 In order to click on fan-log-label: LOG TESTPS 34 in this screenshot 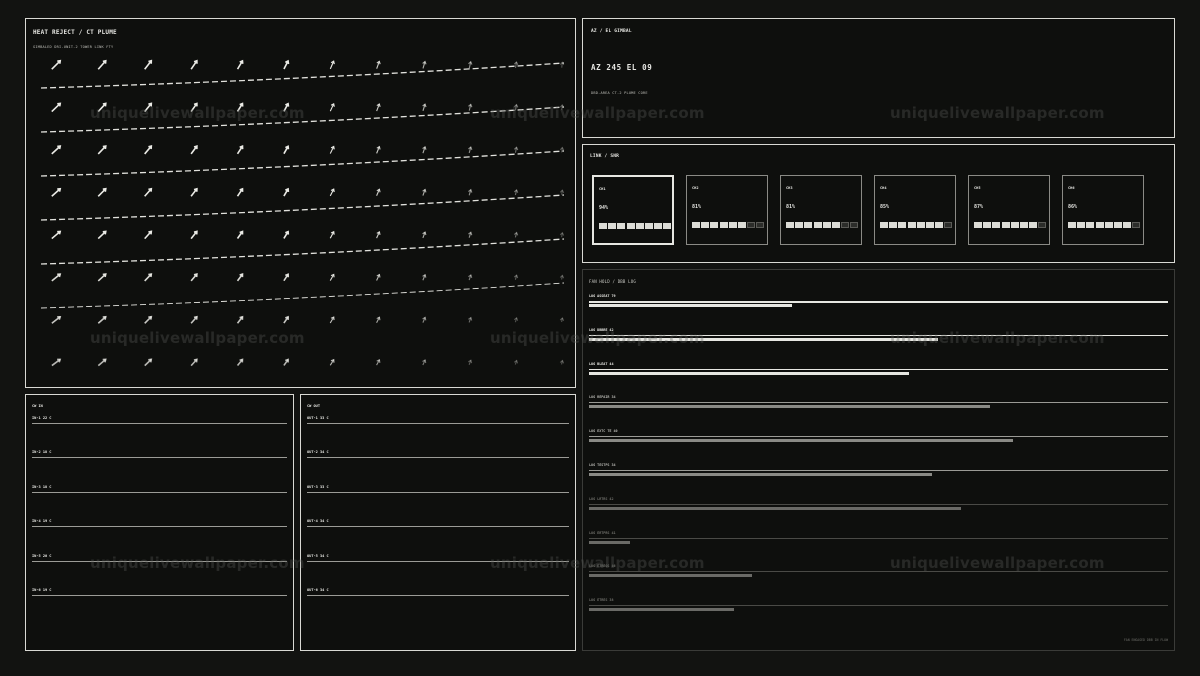, I will do `click(602, 465)`.